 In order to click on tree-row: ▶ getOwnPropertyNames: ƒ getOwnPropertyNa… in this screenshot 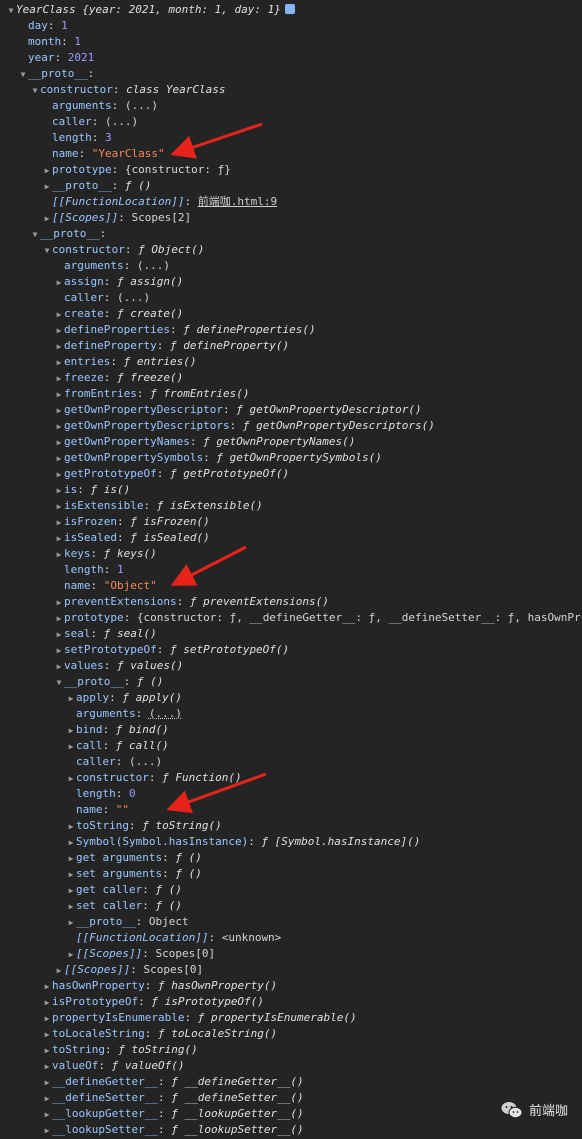, I will do `click(291, 442)`.